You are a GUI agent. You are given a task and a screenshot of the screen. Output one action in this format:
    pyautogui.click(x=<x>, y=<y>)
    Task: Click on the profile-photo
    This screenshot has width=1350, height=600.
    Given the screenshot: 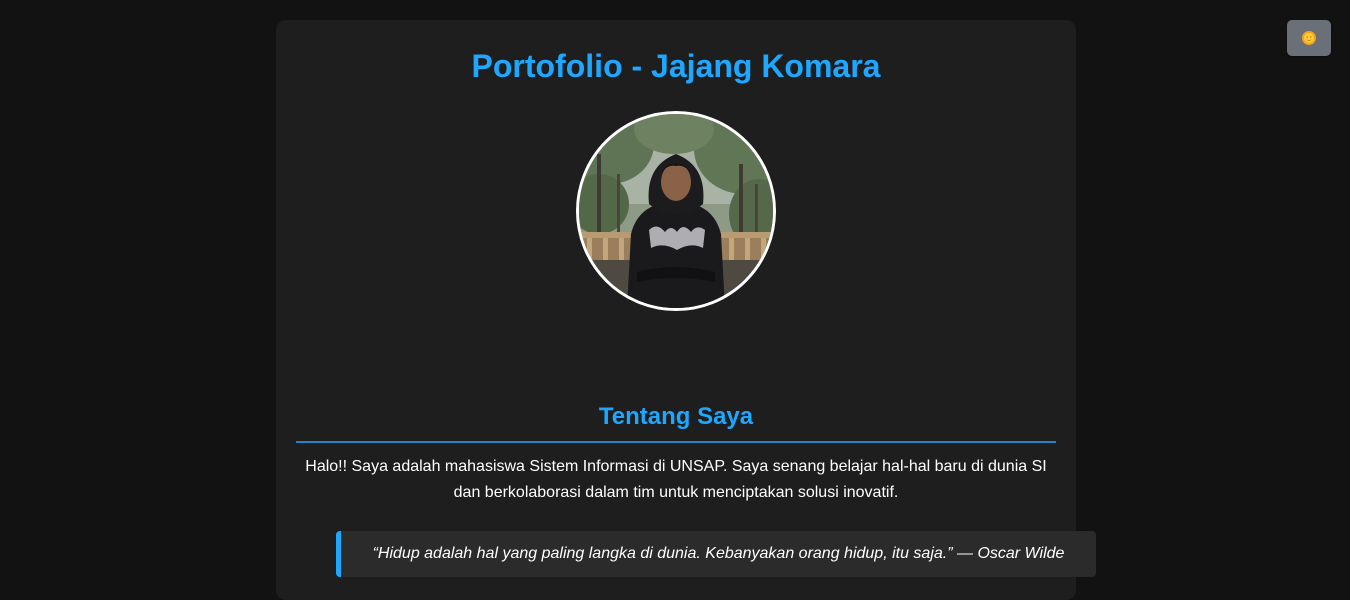 What is the action you would take?
    pyautogui.click(x=676, y=211)
    